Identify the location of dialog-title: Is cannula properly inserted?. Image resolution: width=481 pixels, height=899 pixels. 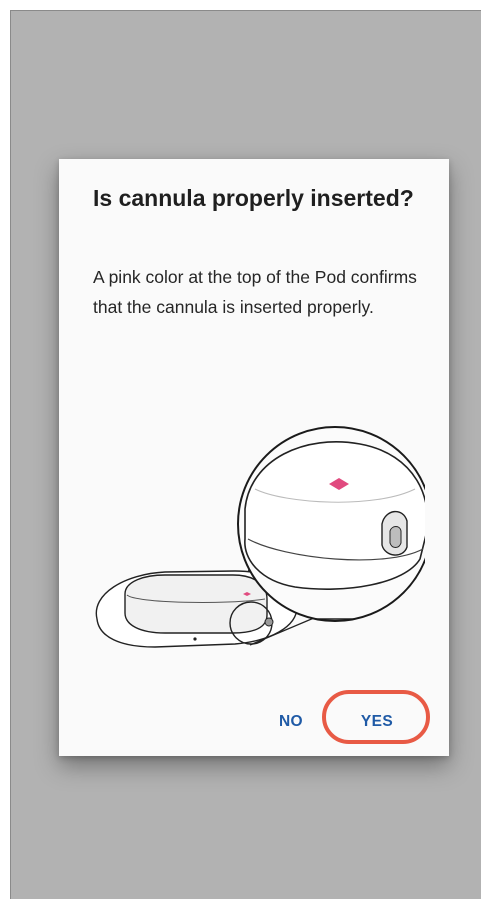
(253, 198).